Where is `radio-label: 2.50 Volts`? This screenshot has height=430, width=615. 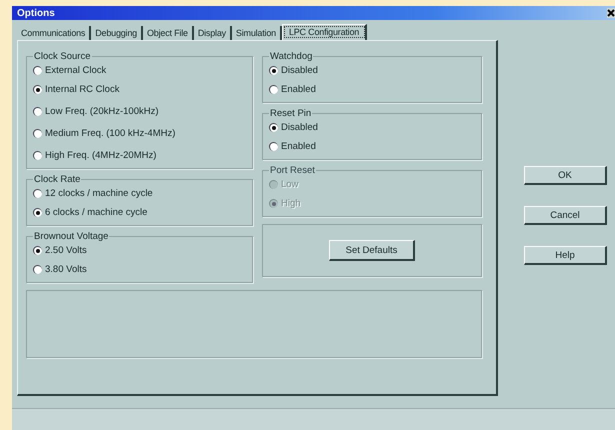 radio-label: 2.50 Volts is located at coordinates (66, 250).